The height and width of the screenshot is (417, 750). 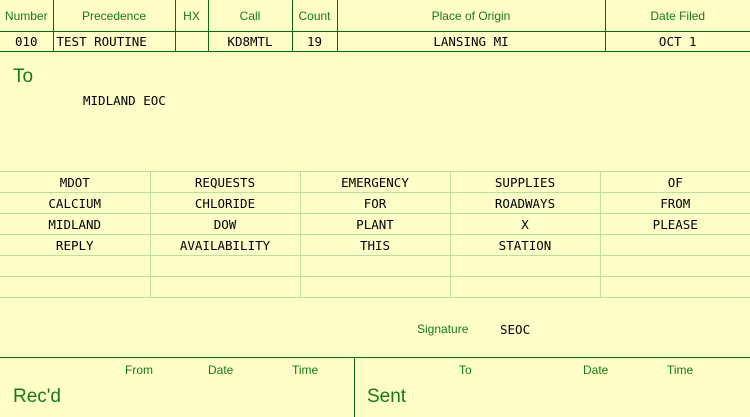 I want to click on message-row: CALCIUM CHLORIDE FOR ROADWAYS FROM, so click(x=375, y=203).